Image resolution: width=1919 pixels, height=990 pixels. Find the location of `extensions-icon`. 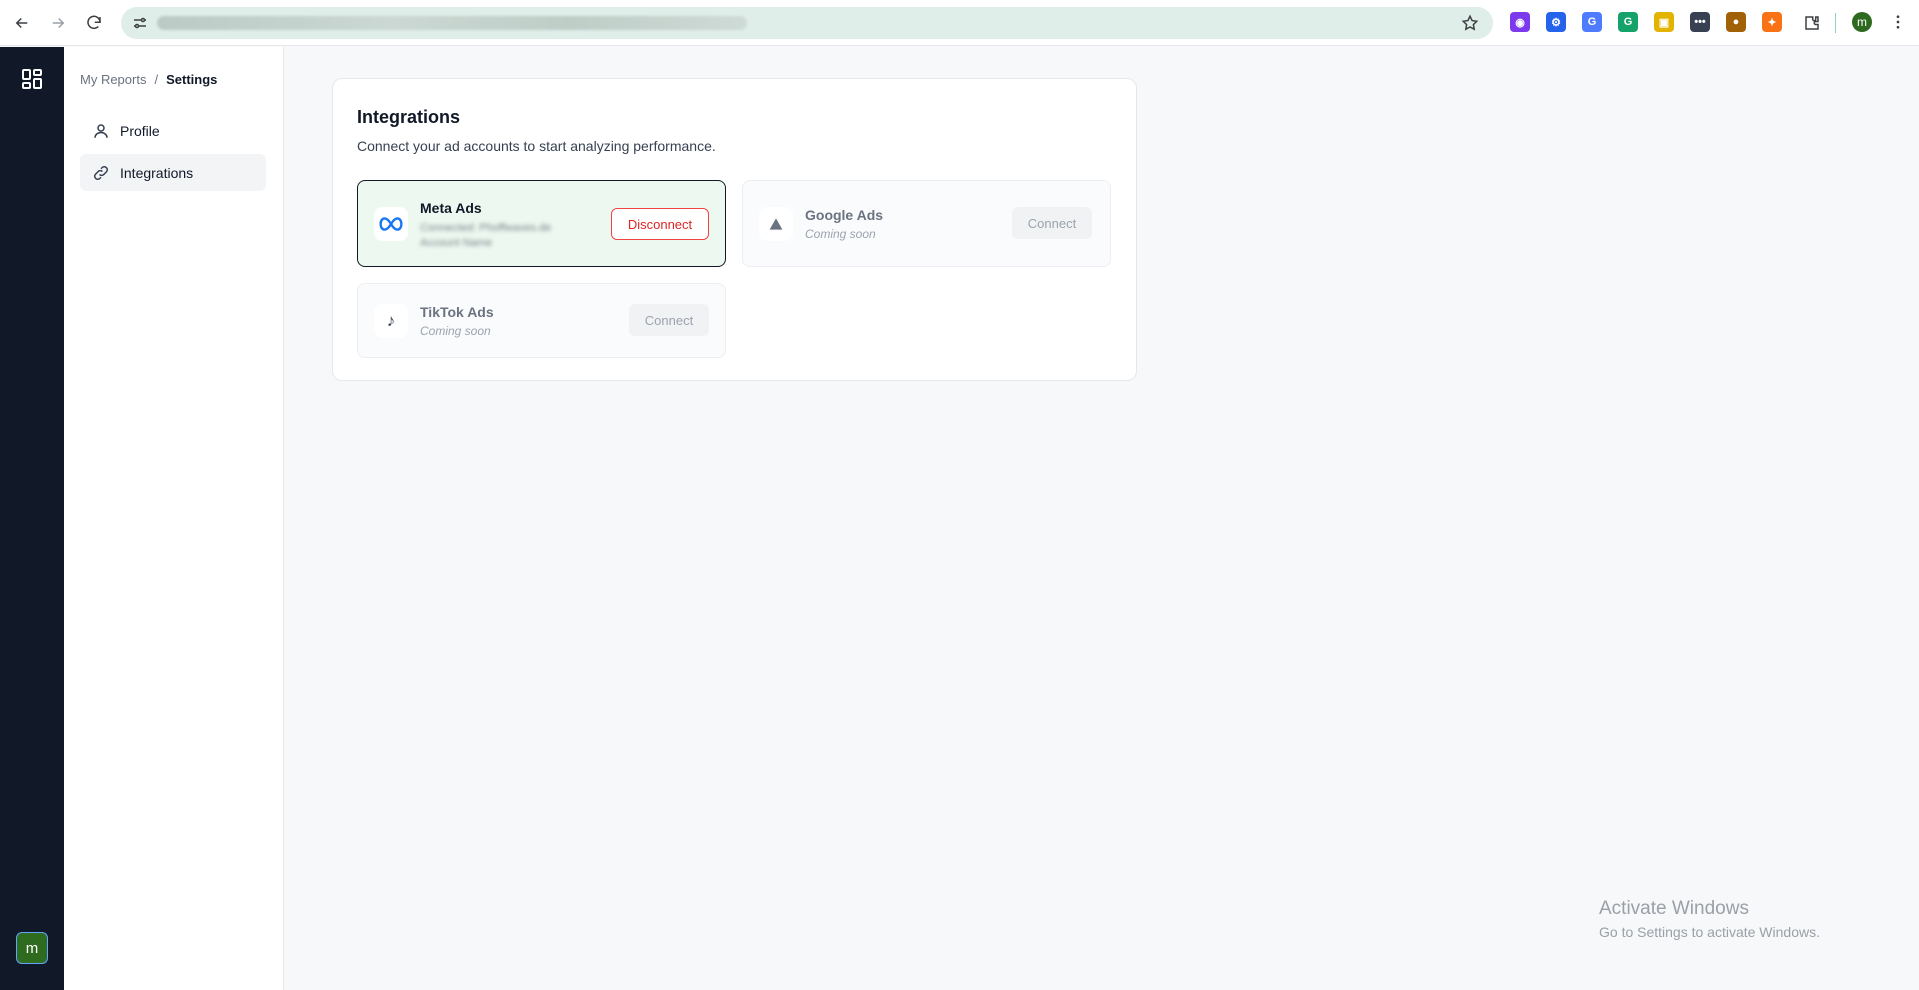

extensions-icon is located at coordinates (1812, 23).